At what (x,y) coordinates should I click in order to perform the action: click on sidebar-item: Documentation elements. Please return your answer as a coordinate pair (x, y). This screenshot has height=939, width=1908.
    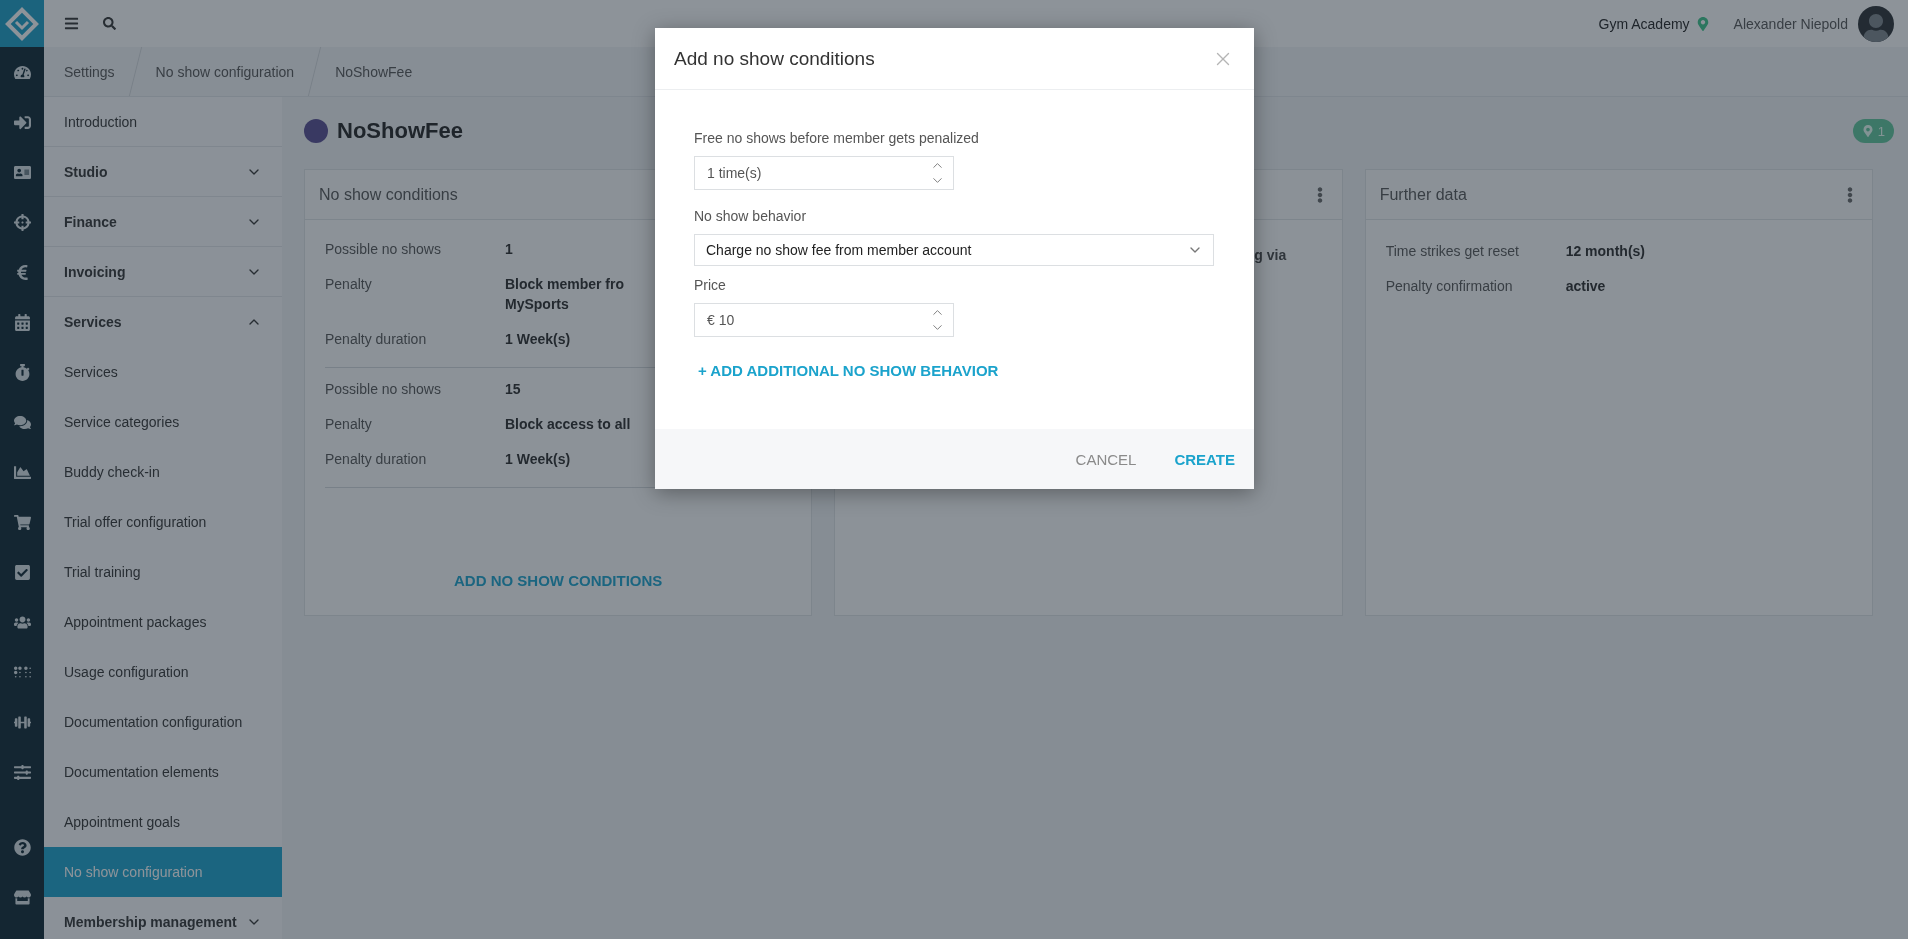
    Looking at the image, I should click on (163, 772).